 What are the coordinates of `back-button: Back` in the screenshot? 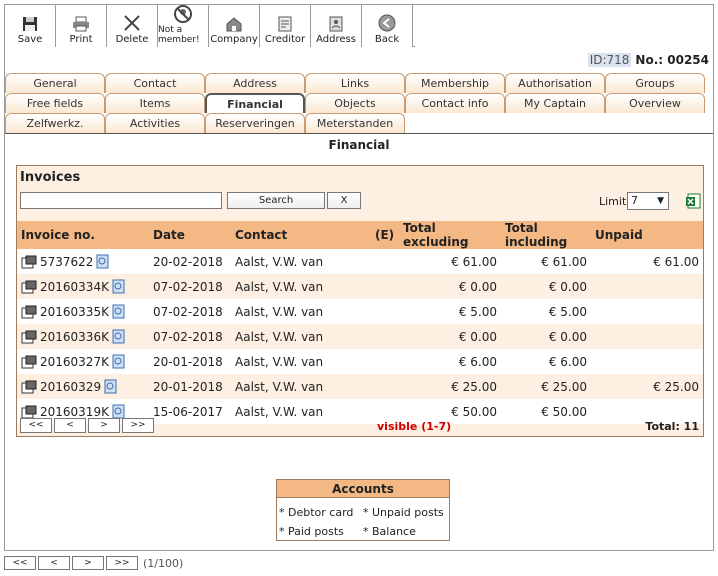 It's located at (387, 26).